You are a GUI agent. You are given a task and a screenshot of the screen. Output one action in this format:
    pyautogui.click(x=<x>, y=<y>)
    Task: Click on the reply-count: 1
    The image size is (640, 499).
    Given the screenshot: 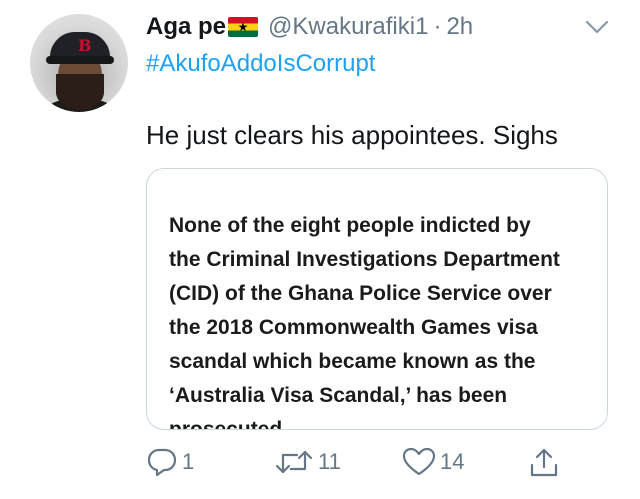 What is the action you would take?
    pyautogui.click(x=188, y=461)
    